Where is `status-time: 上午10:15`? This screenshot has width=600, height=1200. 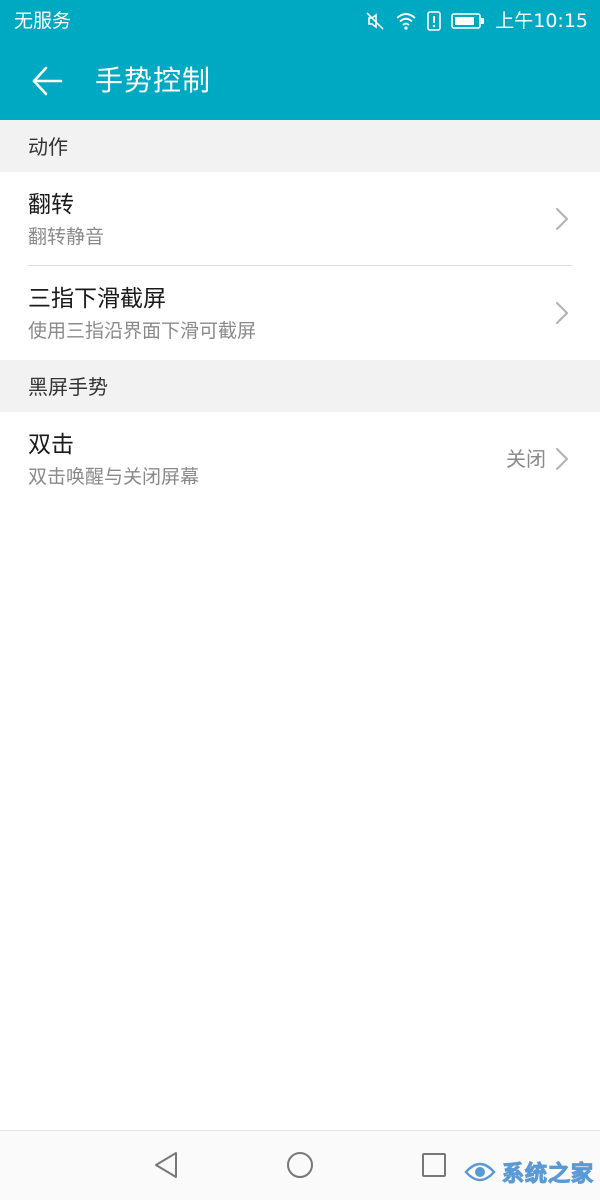 status-time: 上午10:15 is located at coordinates (541, 21).